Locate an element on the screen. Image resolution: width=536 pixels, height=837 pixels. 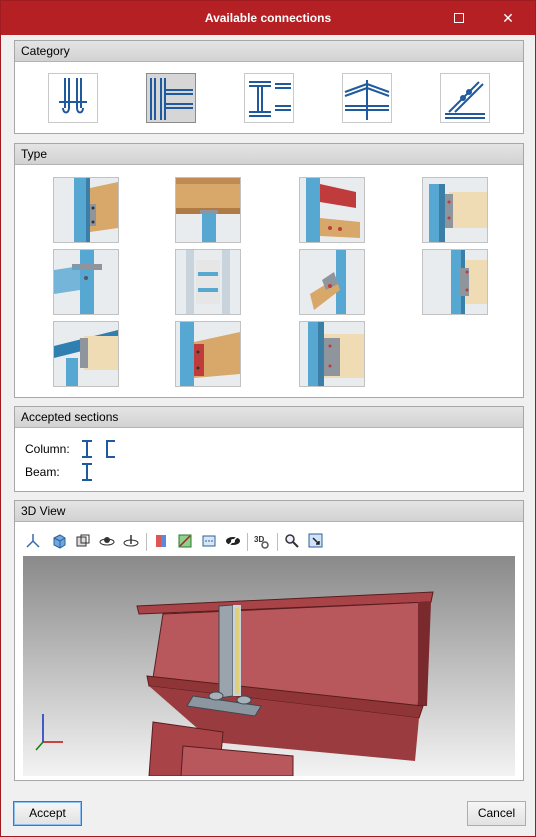
close-icon: ✕ is located at coordinates (508, 17).